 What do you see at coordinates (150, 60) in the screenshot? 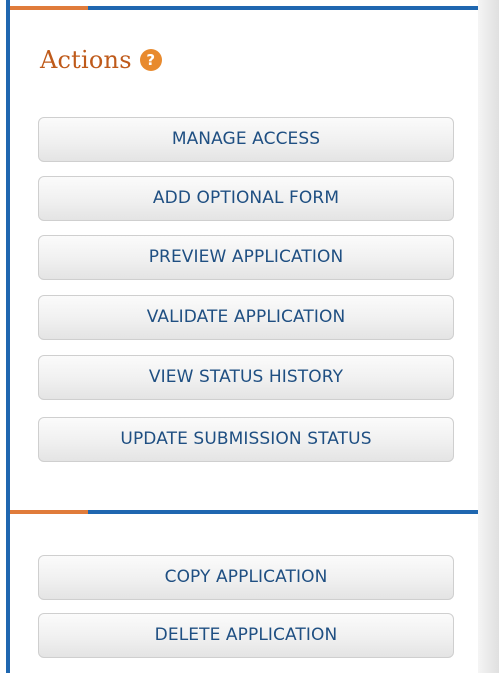
I see `help-icon: ?` at bounding box center [150, 60].